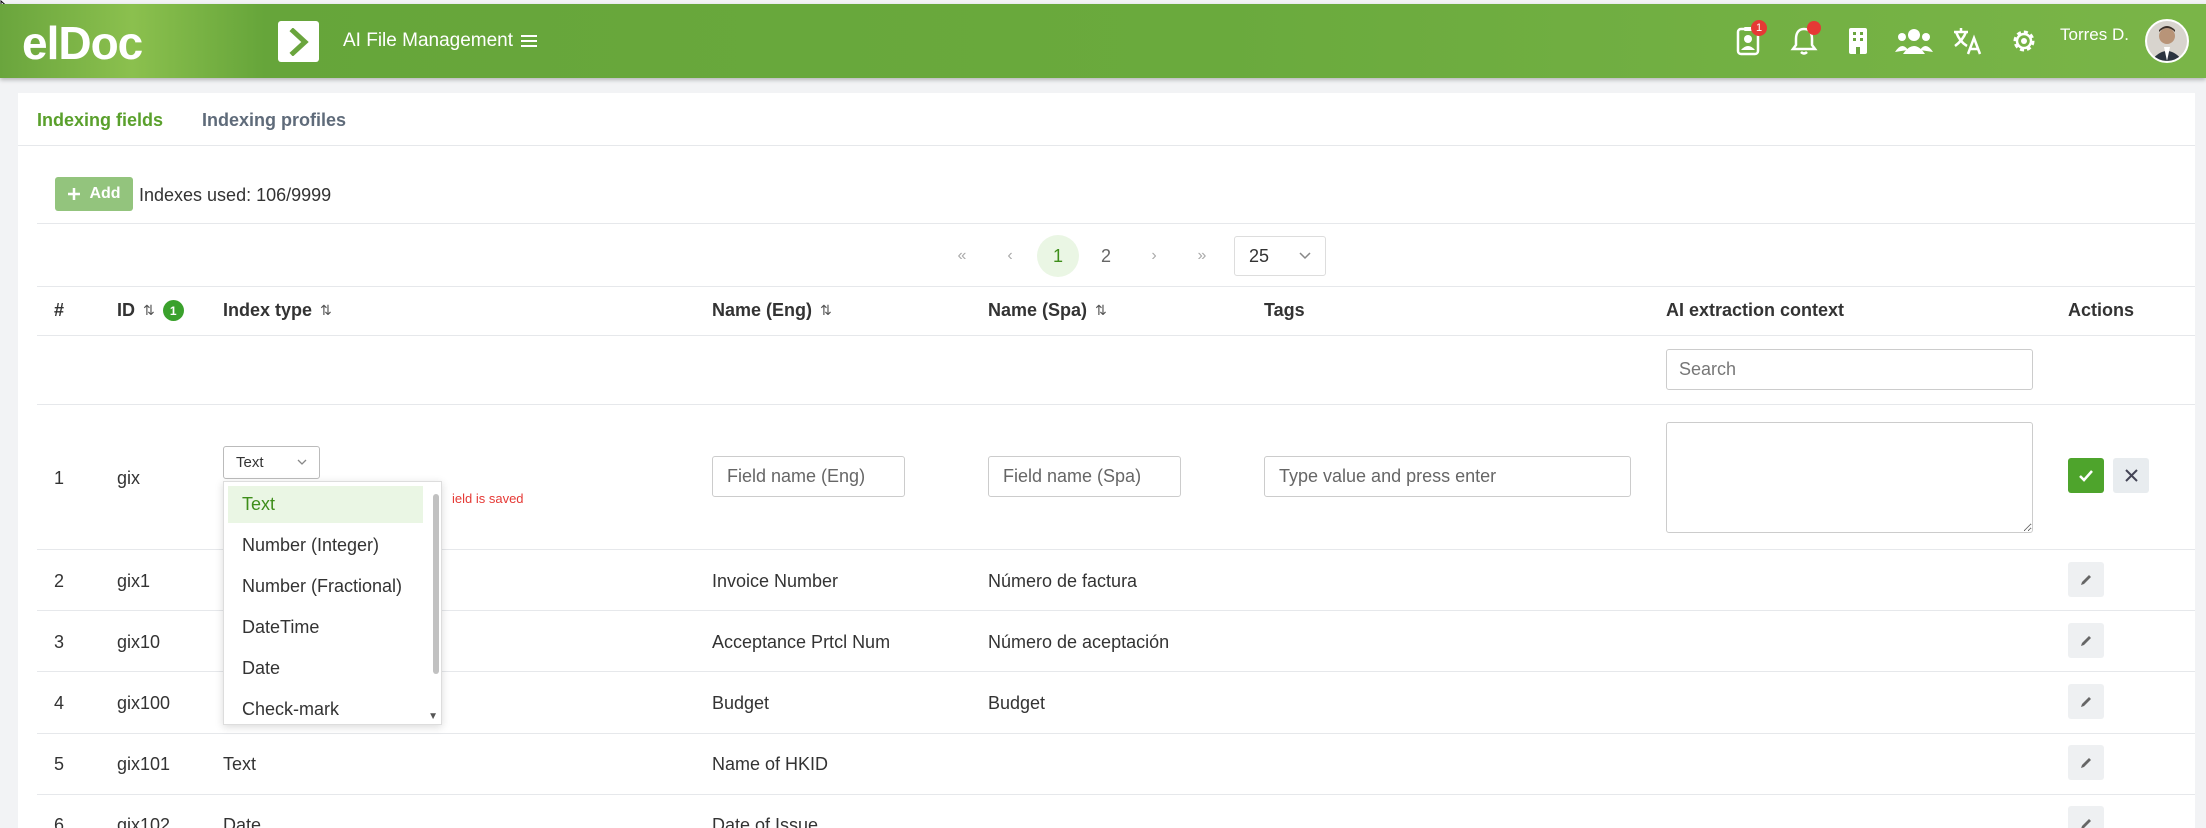  Describe the element at coordinates (59, 310) in the screenshot. I see `col-header-num: #` at that location.